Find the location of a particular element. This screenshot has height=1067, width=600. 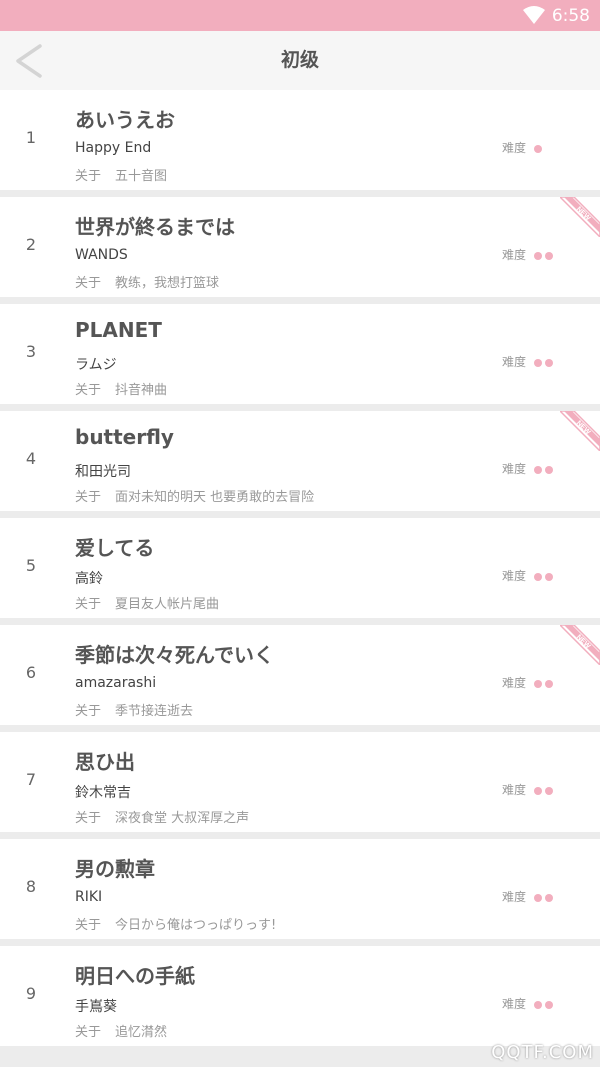

song-index: 1 is located at coordinates (31, 137).